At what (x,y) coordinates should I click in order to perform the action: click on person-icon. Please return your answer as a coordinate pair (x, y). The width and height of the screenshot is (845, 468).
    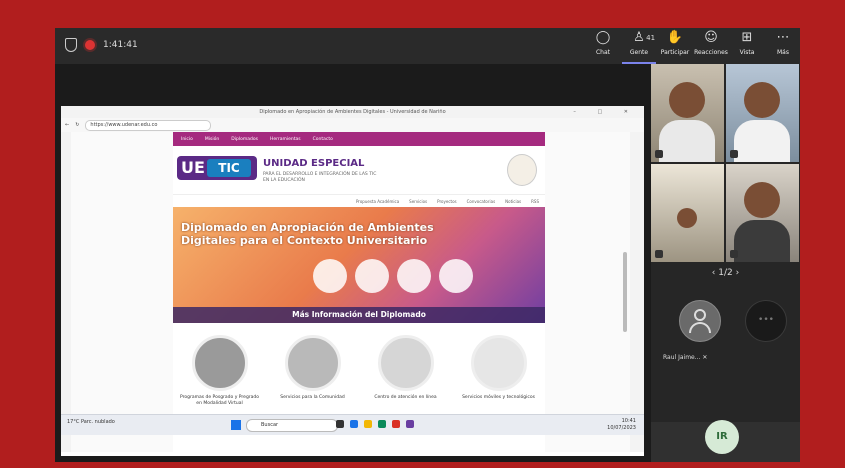
    Looking at the image, I should click on (700, 315).